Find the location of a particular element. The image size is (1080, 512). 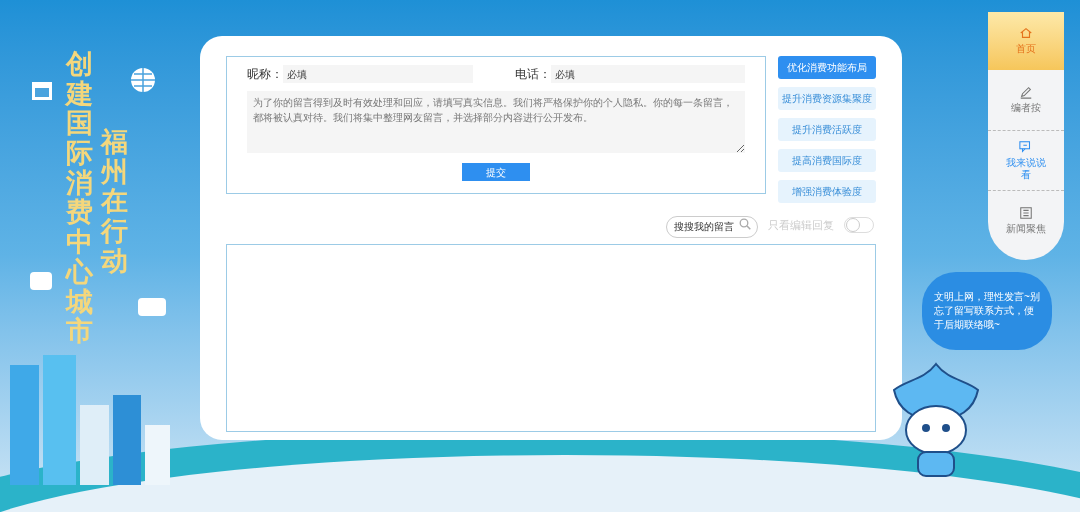

nav-item: 编者按 is located at coordinates (1026, 100).